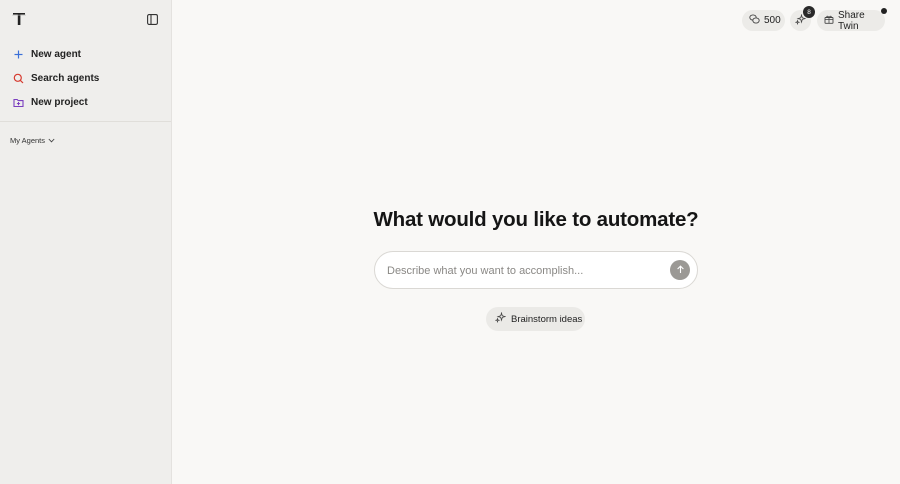 This screenshot has width=900, height=484. What do you see at coordinates (50, 140) in the screenshot?
I see `chevron-down-icon` at bounding box center [50, 140].